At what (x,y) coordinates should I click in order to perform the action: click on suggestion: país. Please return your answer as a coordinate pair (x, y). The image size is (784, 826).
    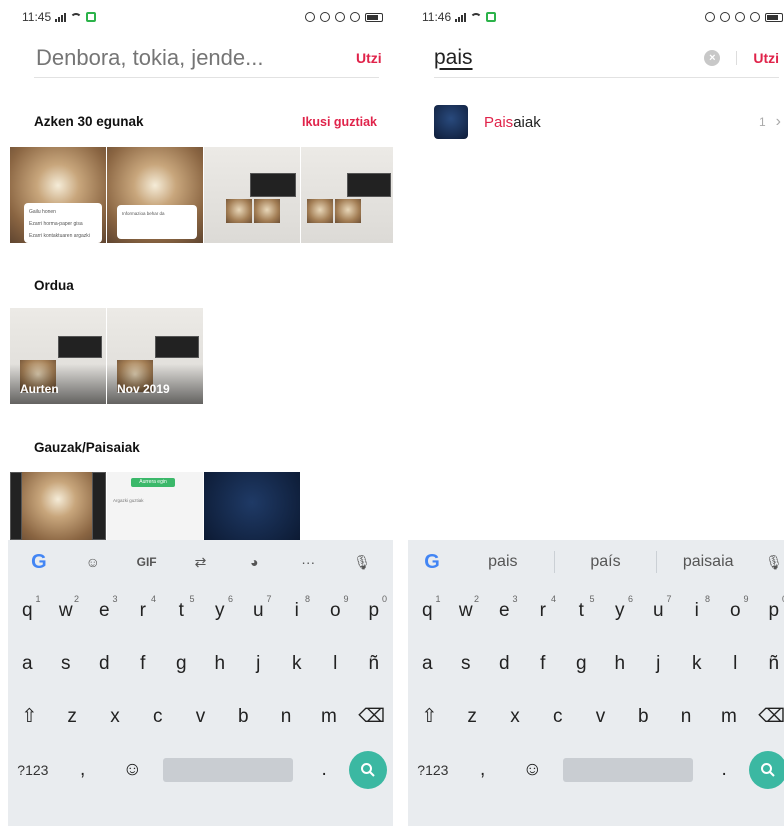
    Looking at the image, I should click on (606, 562).